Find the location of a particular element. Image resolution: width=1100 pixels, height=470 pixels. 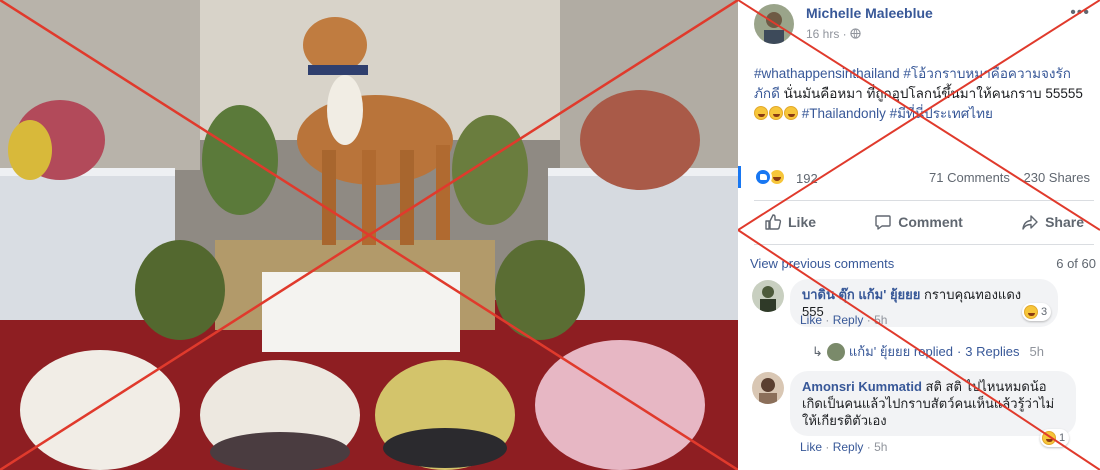

replier-text: แก้ม' ยุ้ยยย replied is located at coordinates (900, 351).